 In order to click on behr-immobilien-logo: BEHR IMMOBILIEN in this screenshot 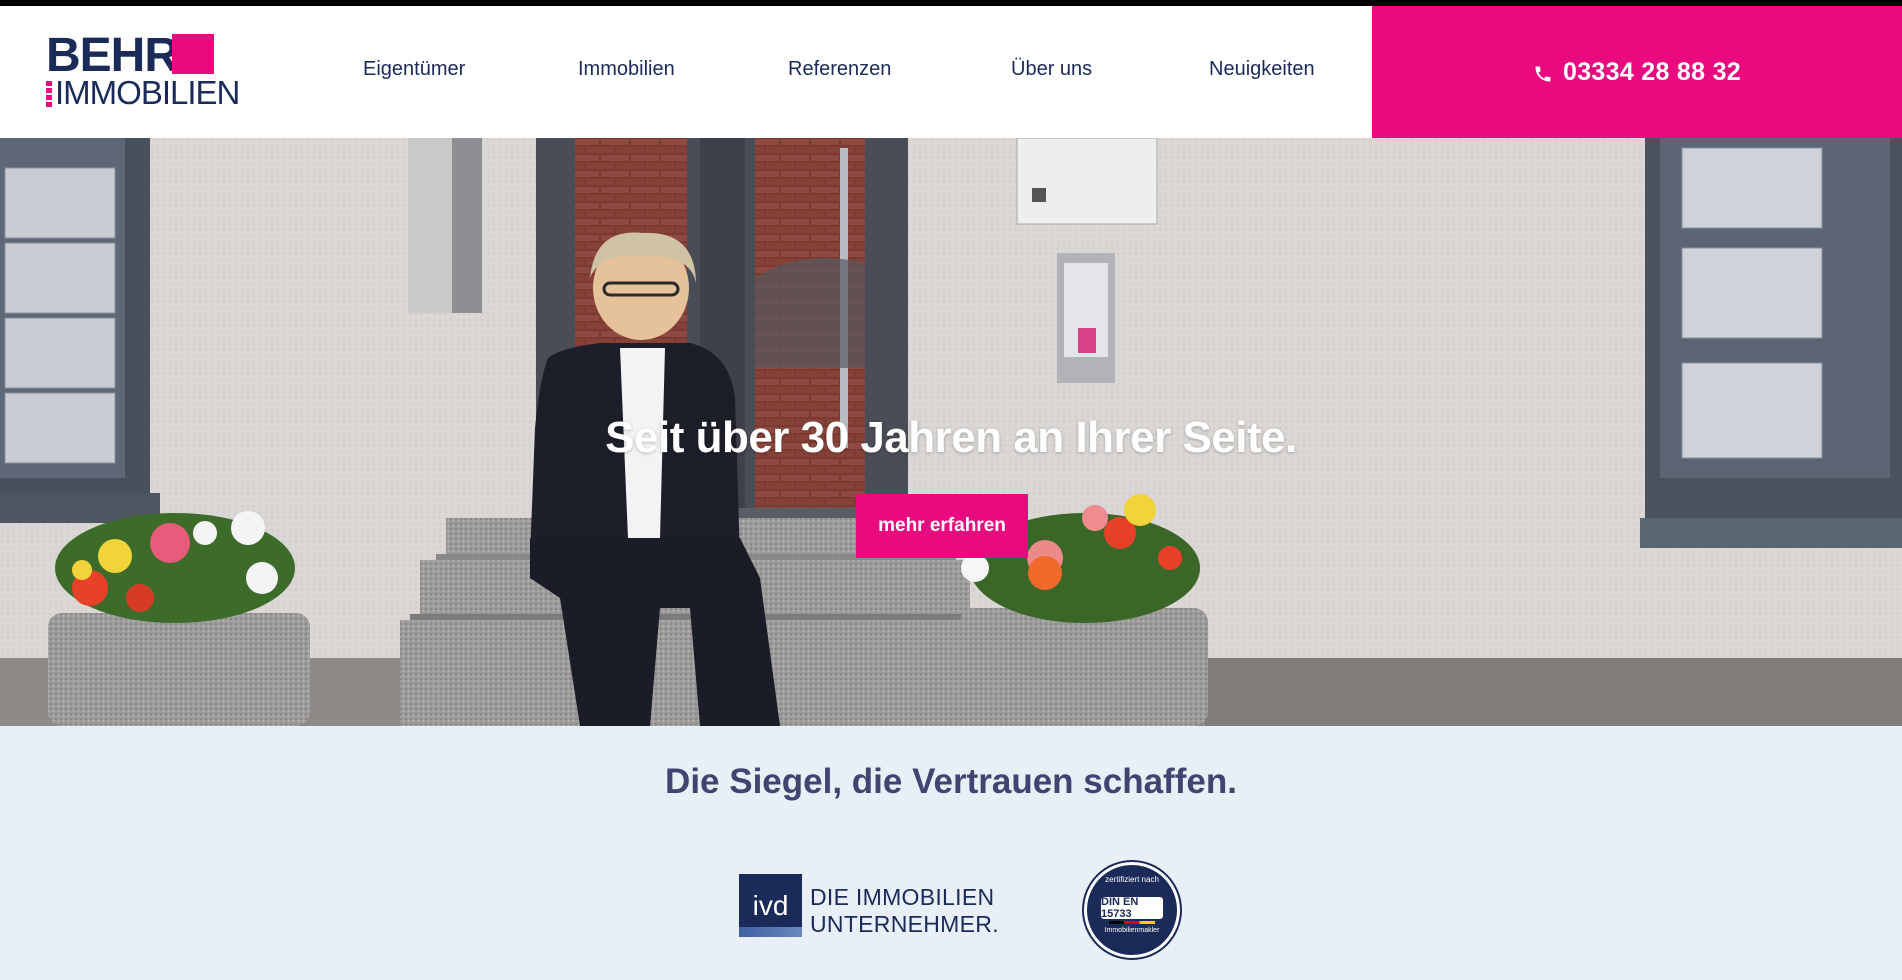, I will do `click(143, 72)`.